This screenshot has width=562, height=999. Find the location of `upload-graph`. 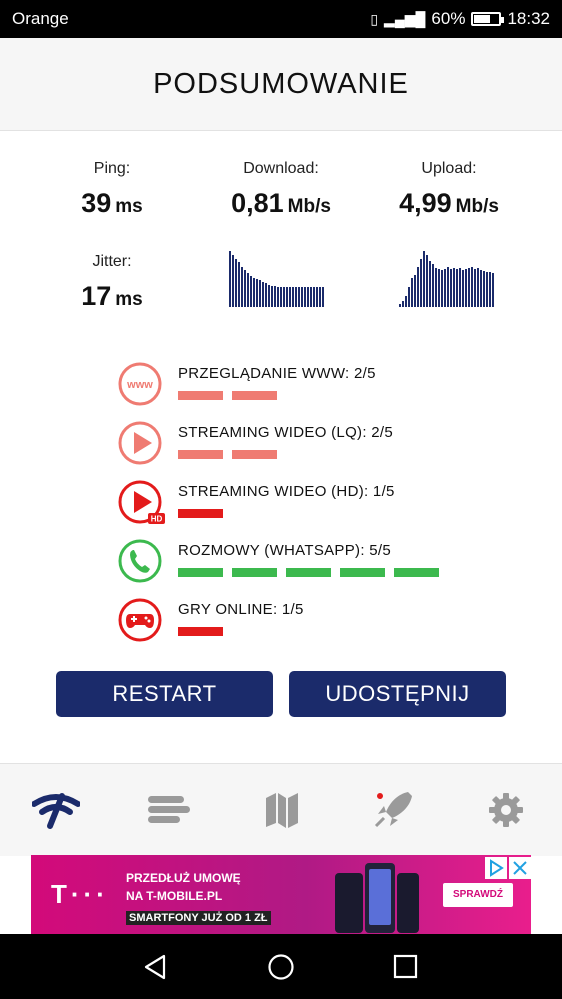

upload-graph is located at coordinates (446, 279).